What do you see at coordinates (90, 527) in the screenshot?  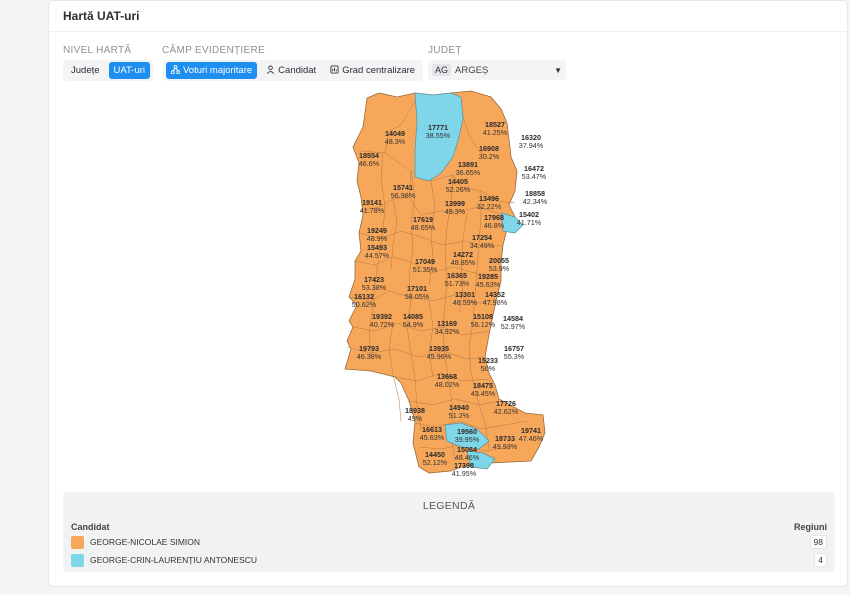 I see `legend-candidate-header: Candidat` at bounding box center [90, 527].